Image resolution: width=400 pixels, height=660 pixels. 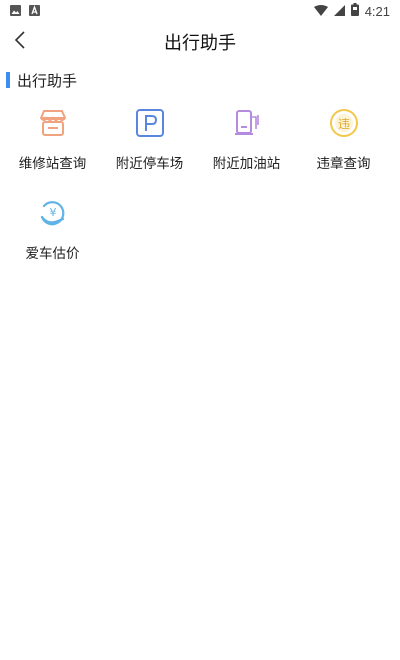 I want to click on grid-item-label: 附近停车场, so click(x=149, y=164).